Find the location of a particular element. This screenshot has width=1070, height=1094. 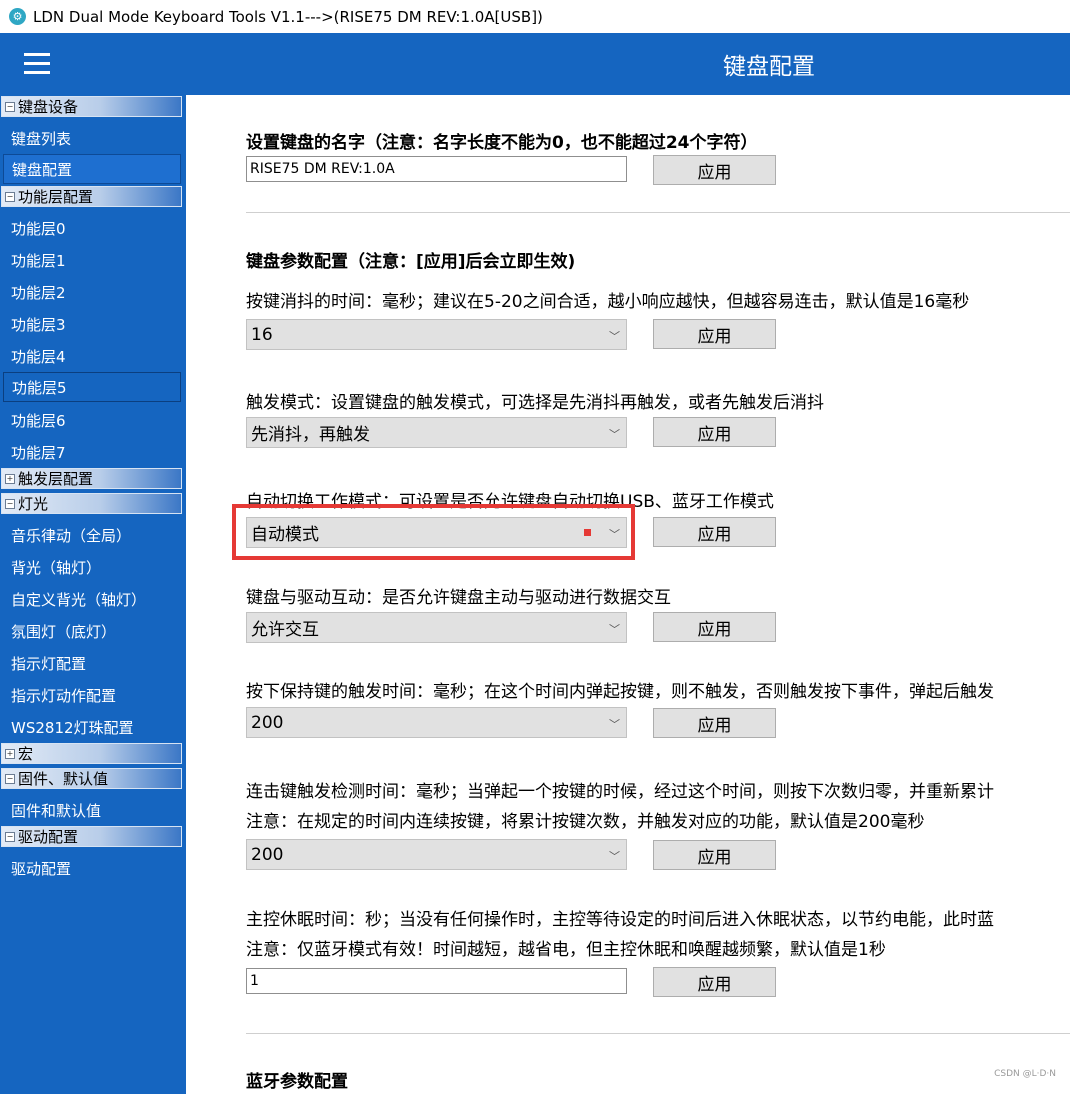

apply-auto-switch-button: 应用 is located at coordinates (714, 532).